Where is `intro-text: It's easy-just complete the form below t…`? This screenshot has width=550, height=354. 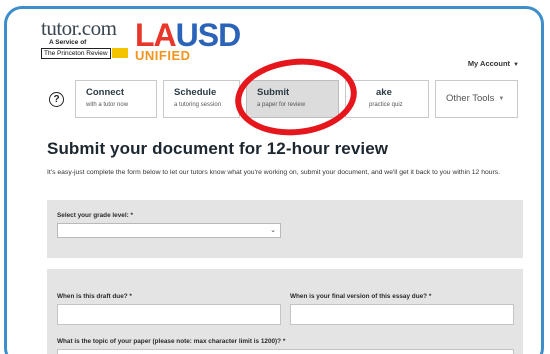 intro-text: It's easy-just complete the form below t… is located at coordinates (274, 172).